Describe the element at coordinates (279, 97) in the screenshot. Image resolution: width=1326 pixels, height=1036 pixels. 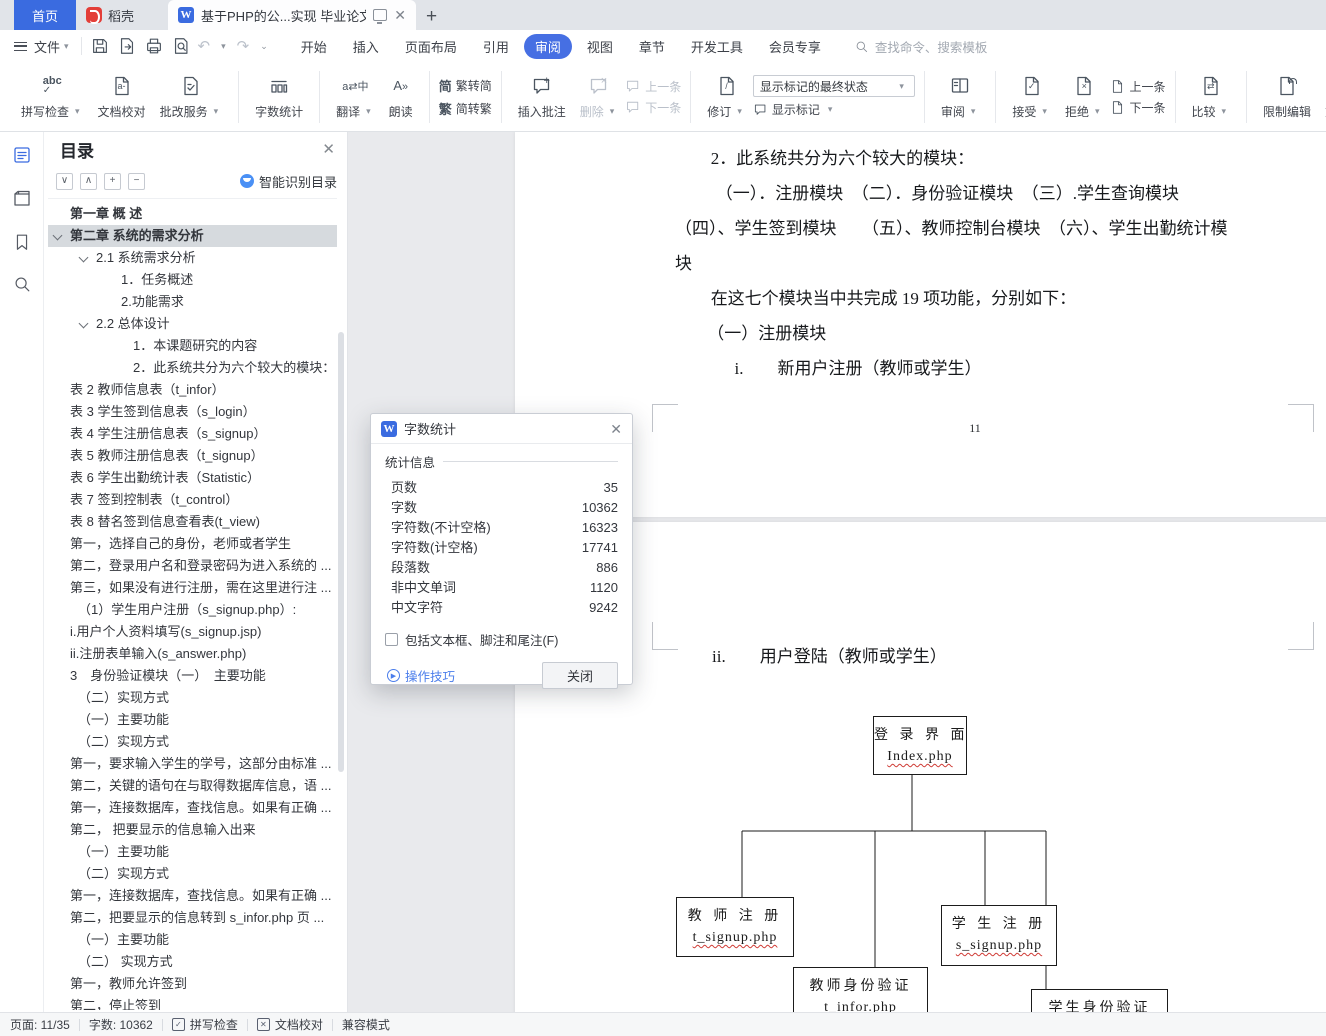
I see `word-count-button: 字数统计` at that location.